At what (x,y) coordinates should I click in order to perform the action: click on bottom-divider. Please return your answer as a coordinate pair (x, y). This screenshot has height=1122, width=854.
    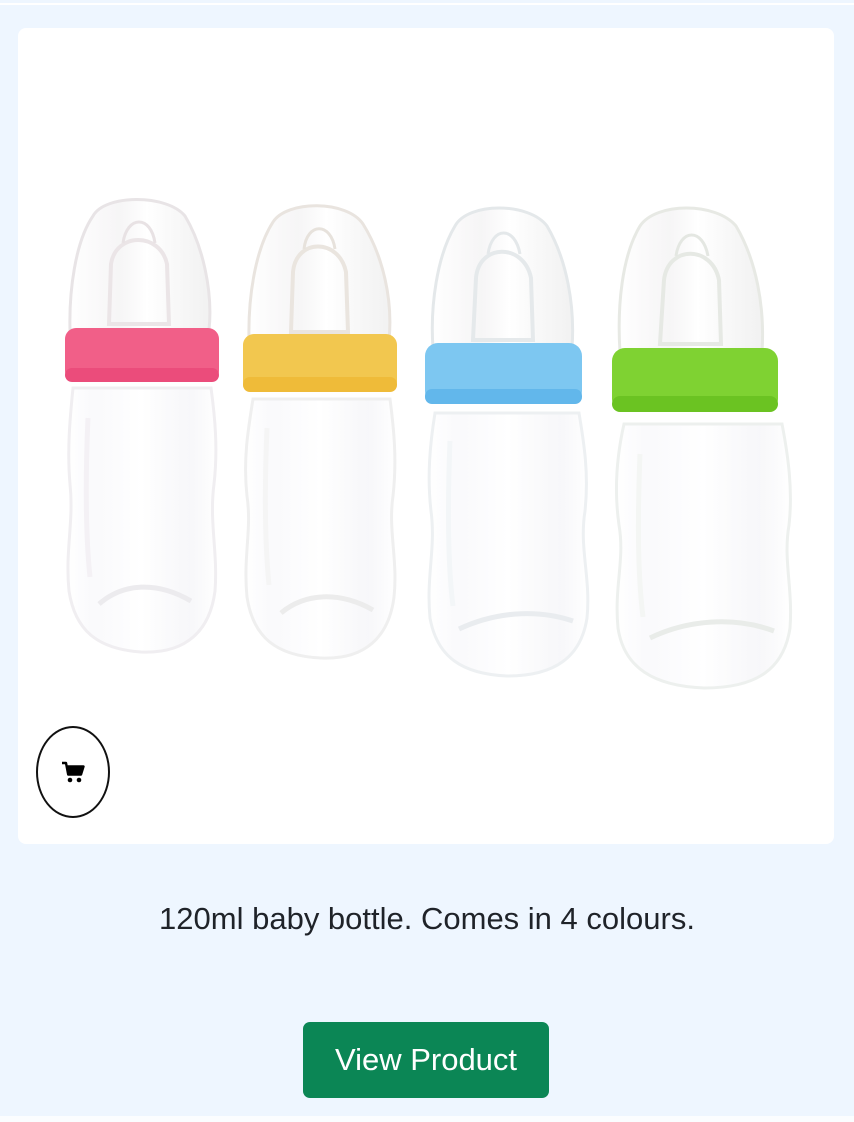
    Looking at the image, I should click on (427, 1119).